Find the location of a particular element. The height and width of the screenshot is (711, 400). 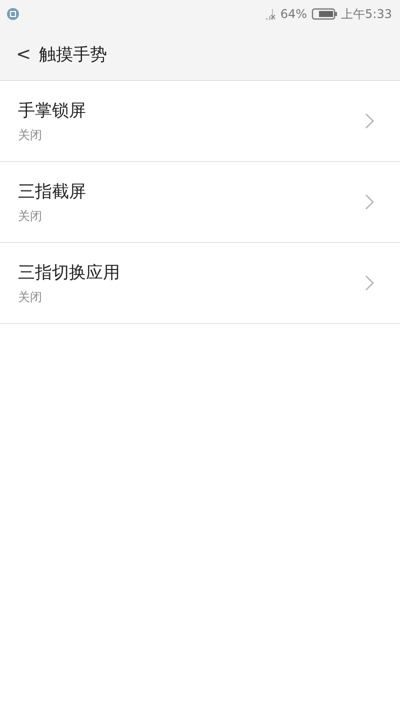

settings-item: 三指截屏 关闭 is located at coordinates (200, 202).